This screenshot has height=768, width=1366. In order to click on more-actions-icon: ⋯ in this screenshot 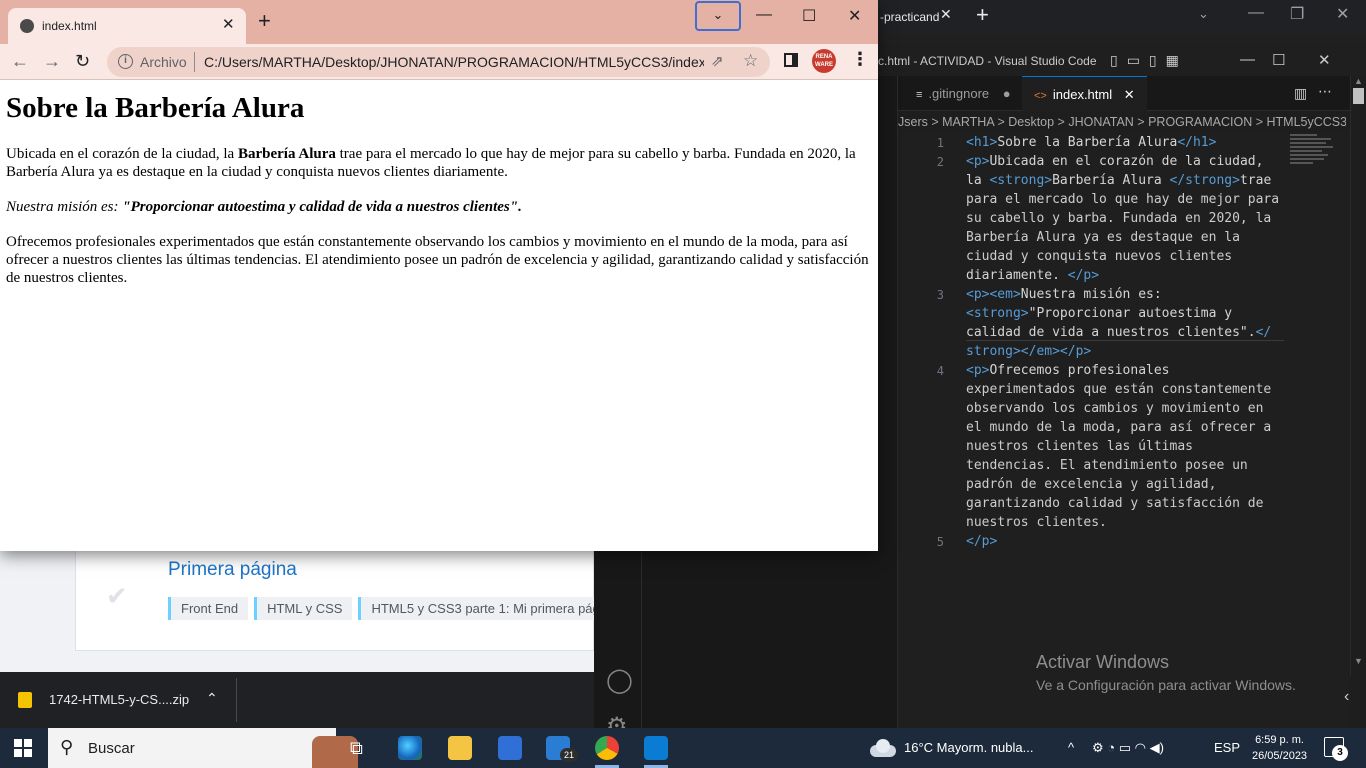, I will do `click(1325, 91)`.